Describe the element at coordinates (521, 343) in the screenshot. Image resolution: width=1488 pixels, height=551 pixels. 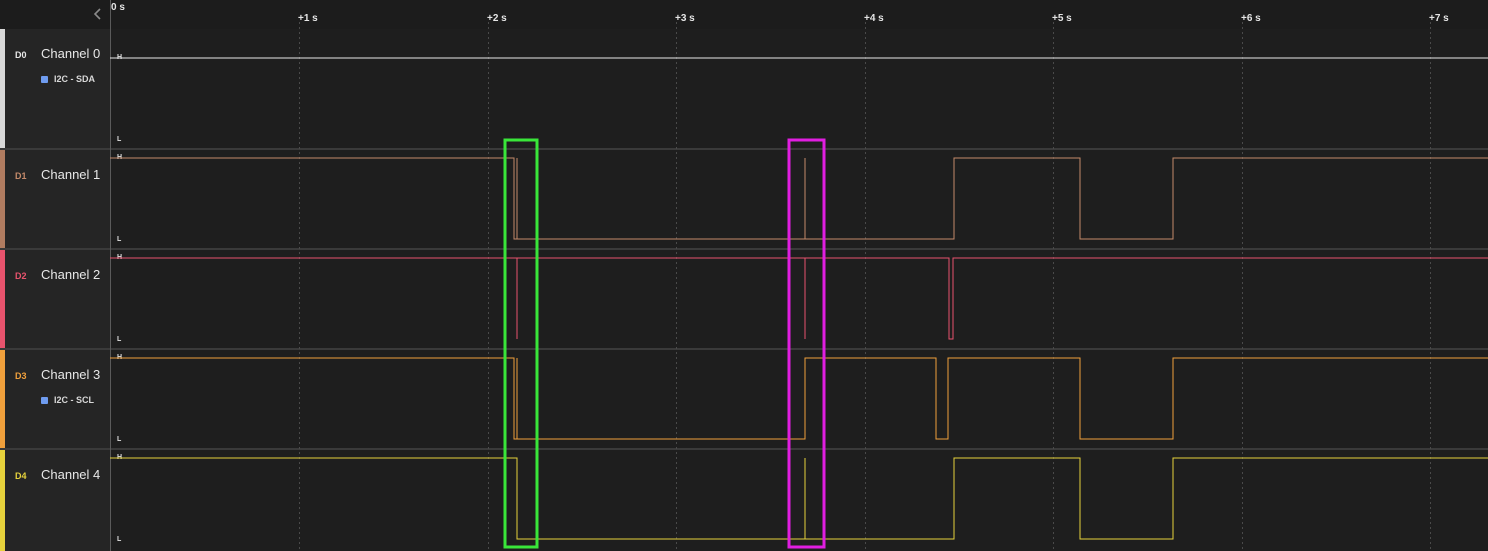
I see `green-selection-box` at that location.